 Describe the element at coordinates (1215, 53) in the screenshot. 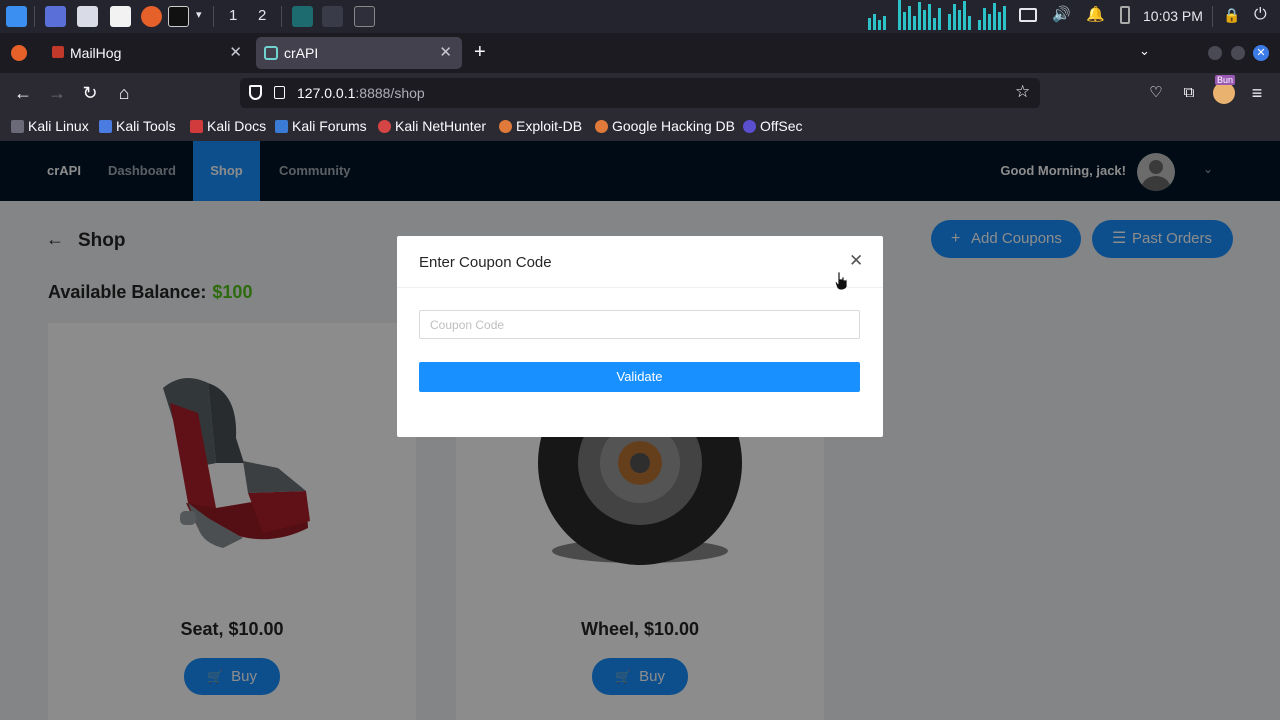

I see `minimize-window-button` at that location.